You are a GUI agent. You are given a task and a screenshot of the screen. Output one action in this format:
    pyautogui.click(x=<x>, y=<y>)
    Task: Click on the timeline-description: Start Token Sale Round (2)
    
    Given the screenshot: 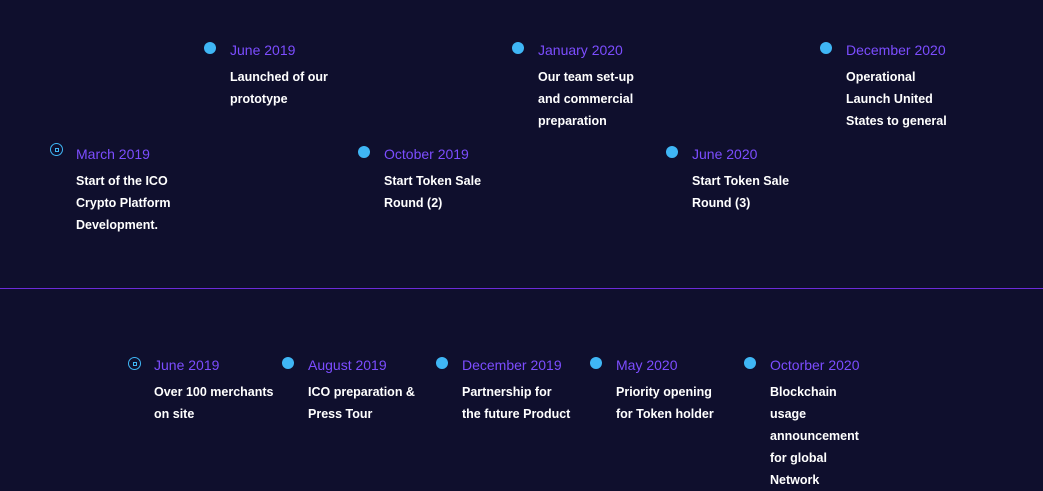 What is the action you would take?
    pyautogui.click(x=433, y=192)
    